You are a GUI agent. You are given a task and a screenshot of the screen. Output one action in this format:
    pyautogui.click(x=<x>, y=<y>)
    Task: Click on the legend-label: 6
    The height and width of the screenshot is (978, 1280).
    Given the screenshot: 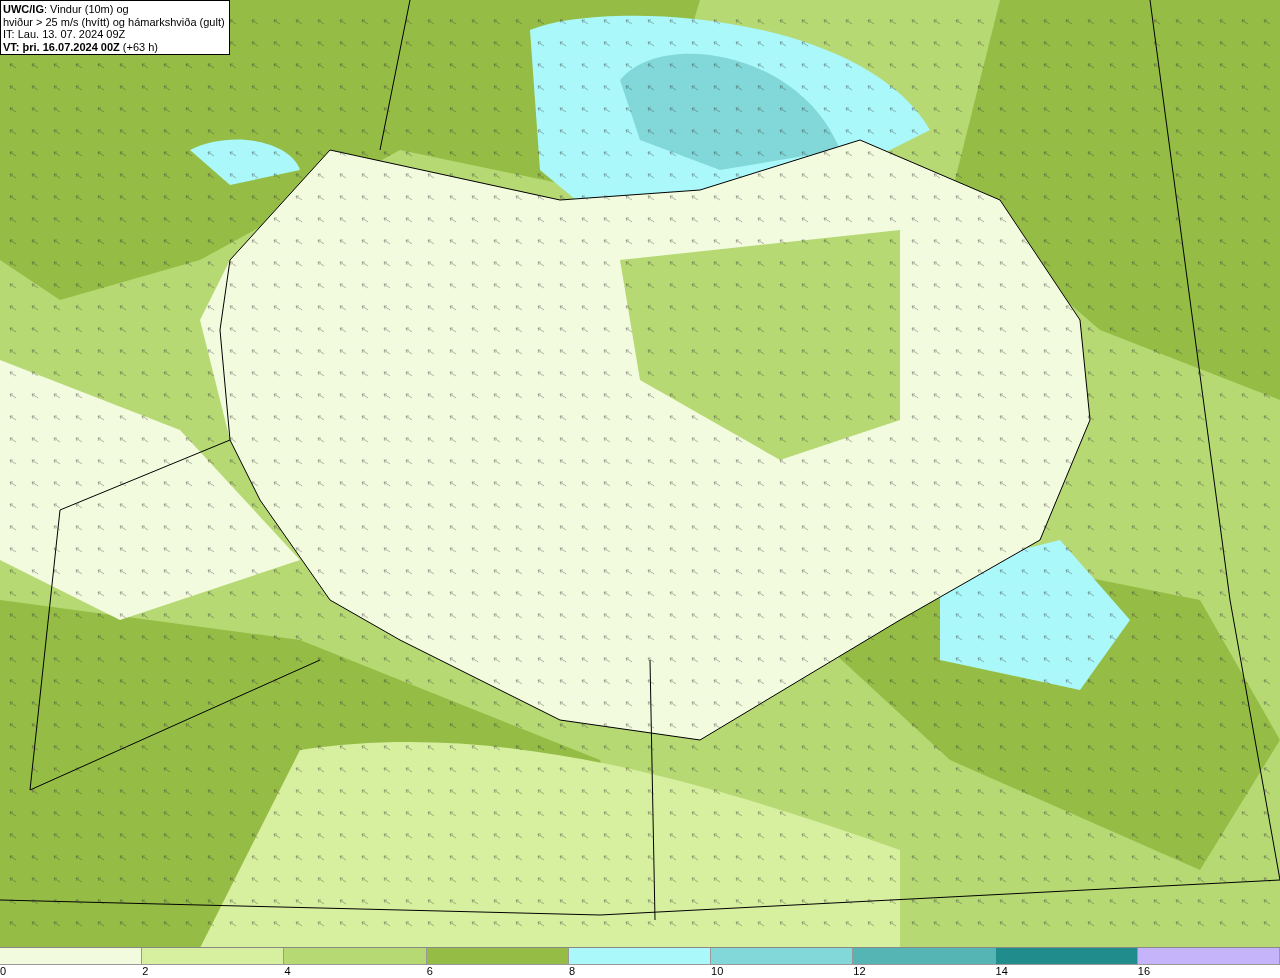 What is the action you would take?
    pyautogui.click(x=429, y=971)
    